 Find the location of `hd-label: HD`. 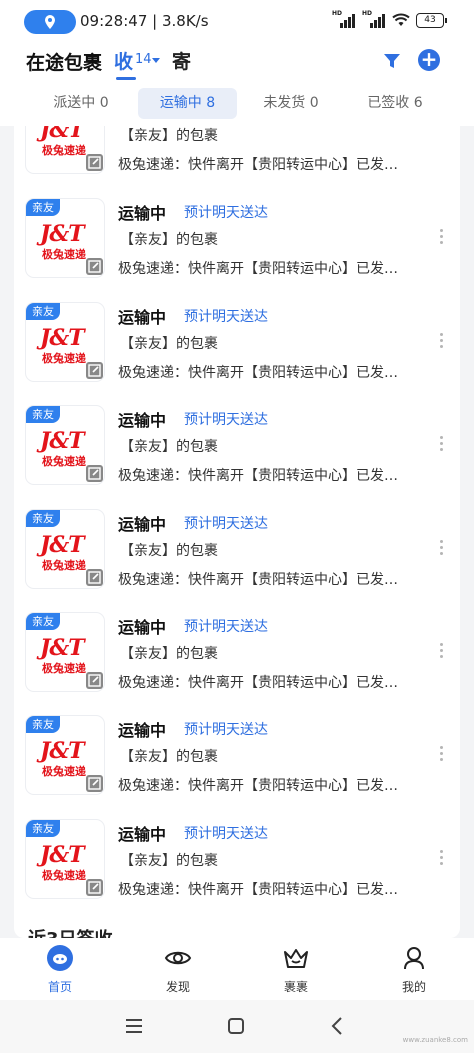

hd-label: HD is located at coordinates (337, 13).